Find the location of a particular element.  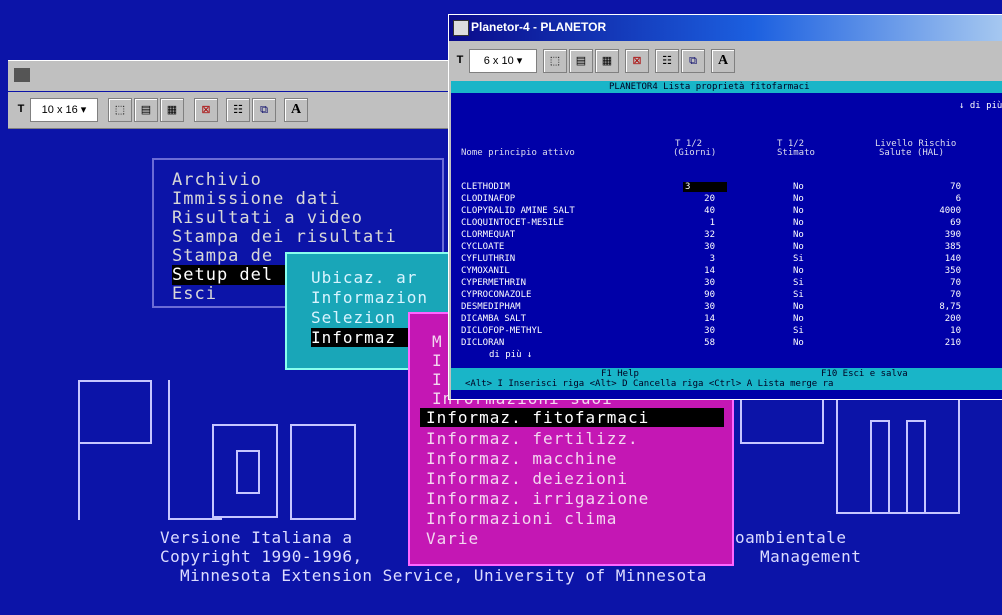

table-cell-hal: 200 is located at coordinates (941, 319).